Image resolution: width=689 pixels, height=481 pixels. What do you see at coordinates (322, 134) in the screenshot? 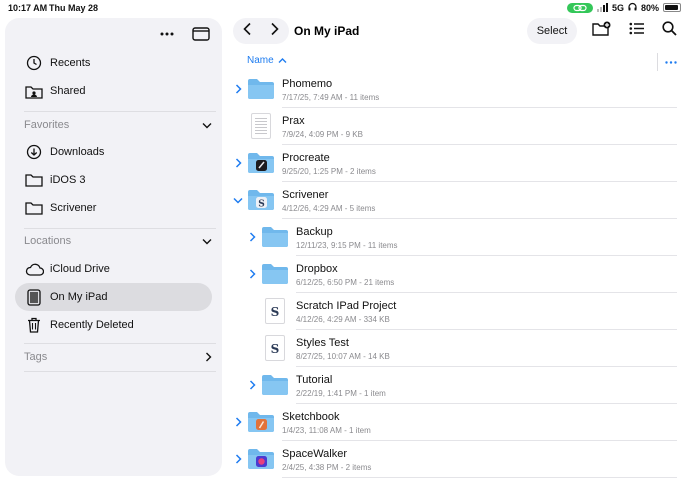
I see `file-meta: 7/9/24, 4:09 PM - 9 KB` at bounding box center [322, 134].